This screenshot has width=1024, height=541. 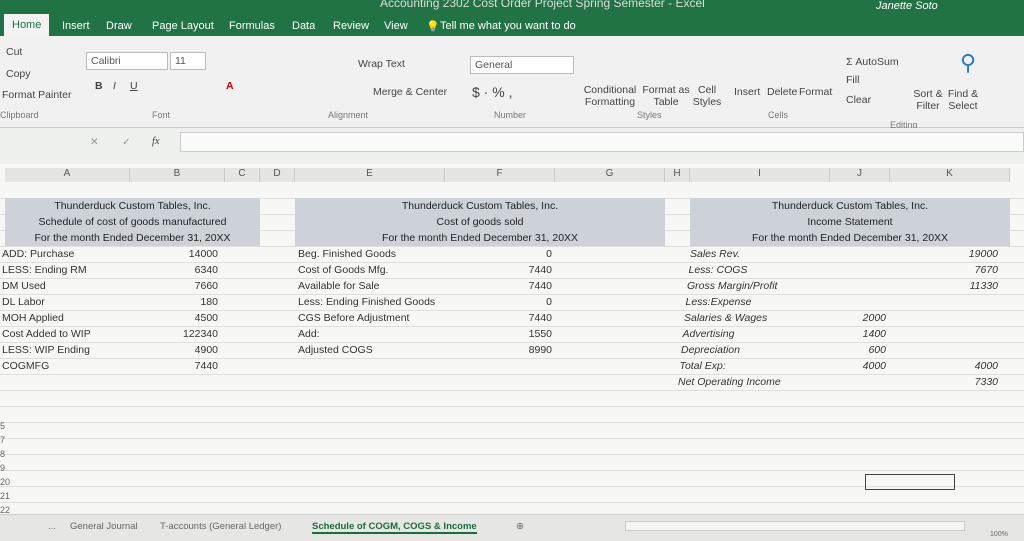 I want to click on copy-button: Copy, so click(x=18, y=74).